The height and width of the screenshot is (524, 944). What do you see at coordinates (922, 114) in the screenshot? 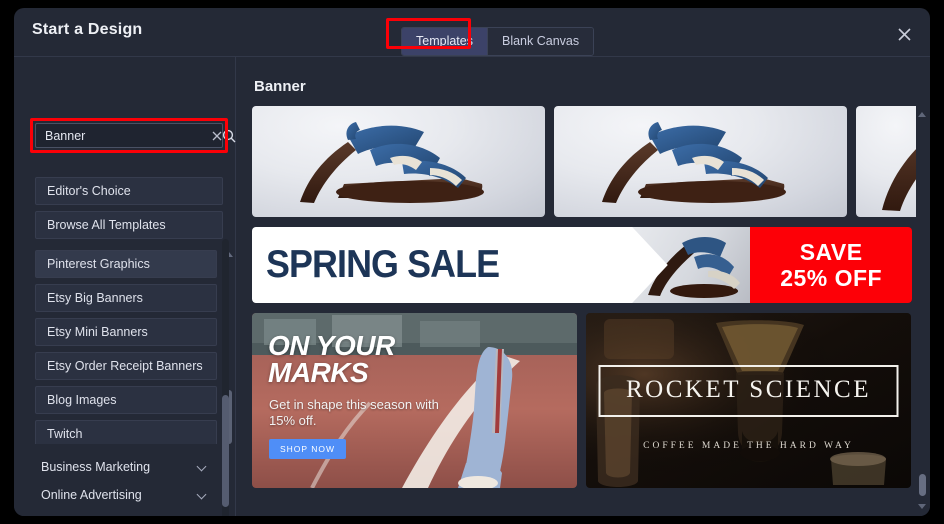
I see `chevron-up-icon` at bounding box center [922, 114].